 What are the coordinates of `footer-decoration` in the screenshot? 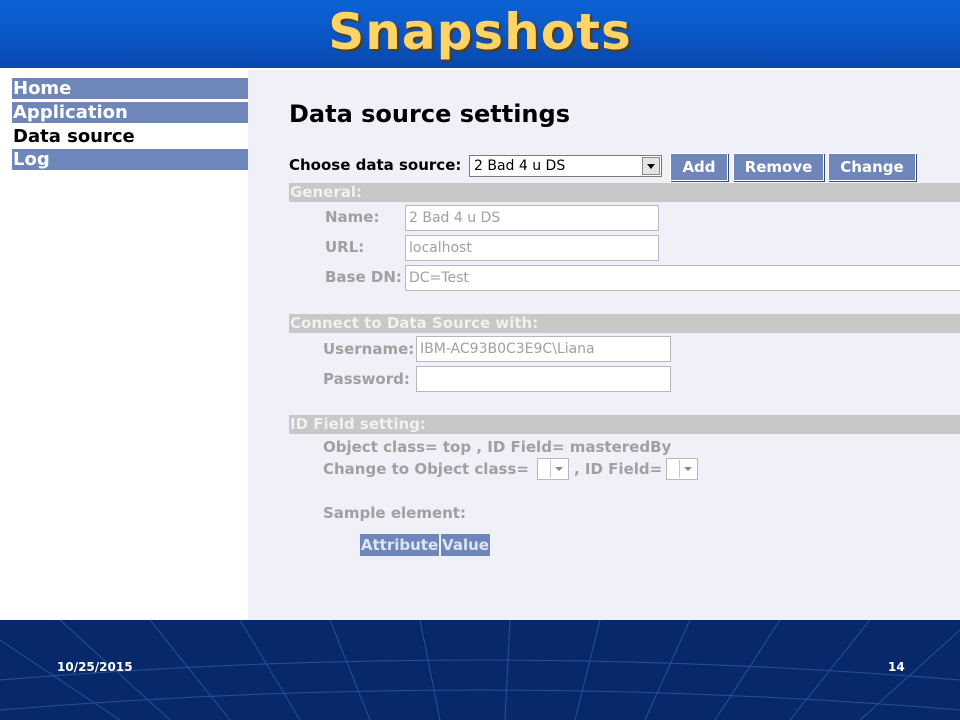 It's located at (480, 670).